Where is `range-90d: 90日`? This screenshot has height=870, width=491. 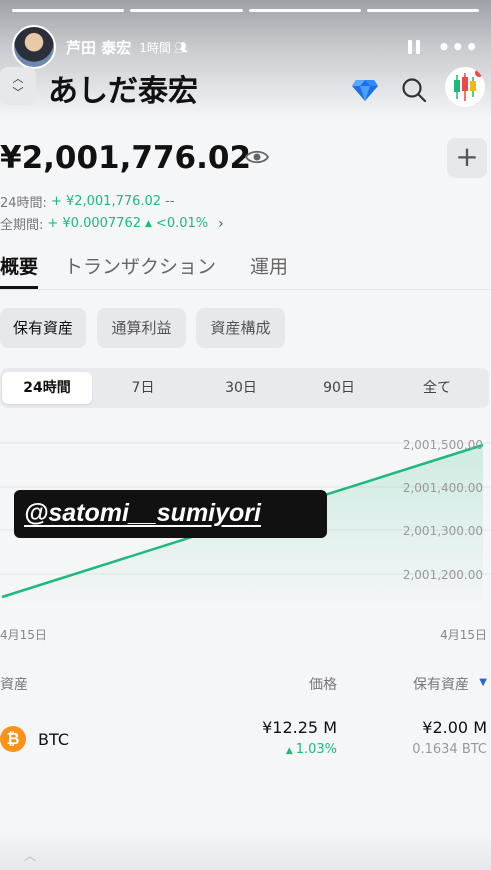
range-90d: 90日 is located at coordinates (339, 388).